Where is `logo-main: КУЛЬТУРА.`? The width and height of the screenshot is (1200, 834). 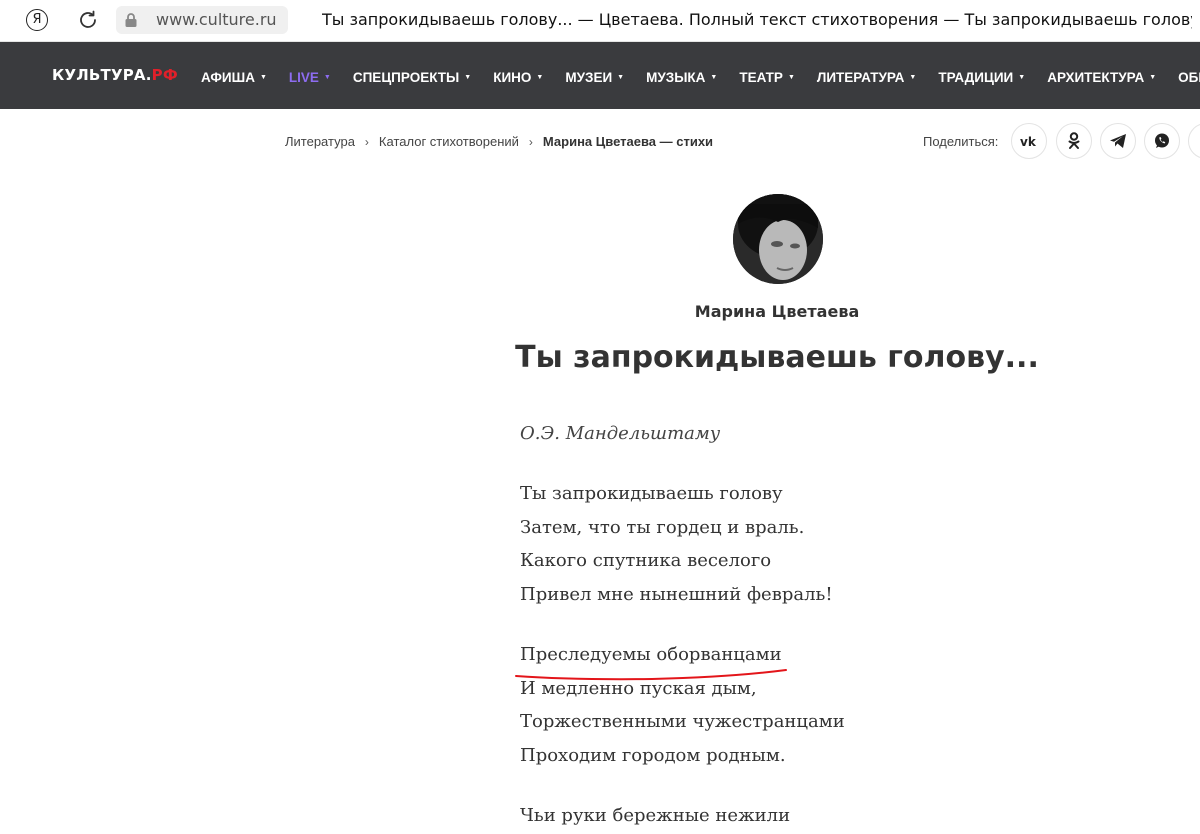 logo-main: КУЛЬТУРА. is located at coordinates (102, 75).